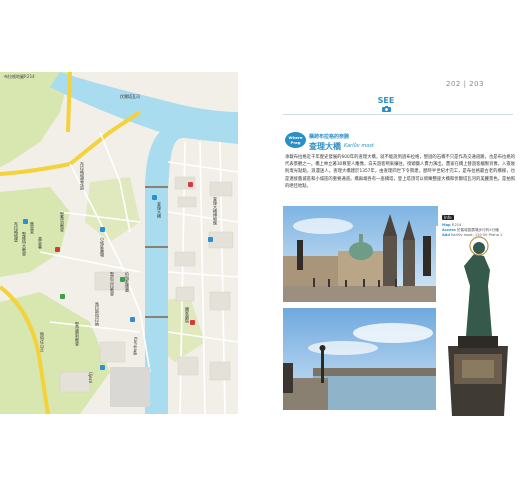 This screenshot has height=500, width=520. I want to click on map-label: 佩特任山丘, so click(42, 342).